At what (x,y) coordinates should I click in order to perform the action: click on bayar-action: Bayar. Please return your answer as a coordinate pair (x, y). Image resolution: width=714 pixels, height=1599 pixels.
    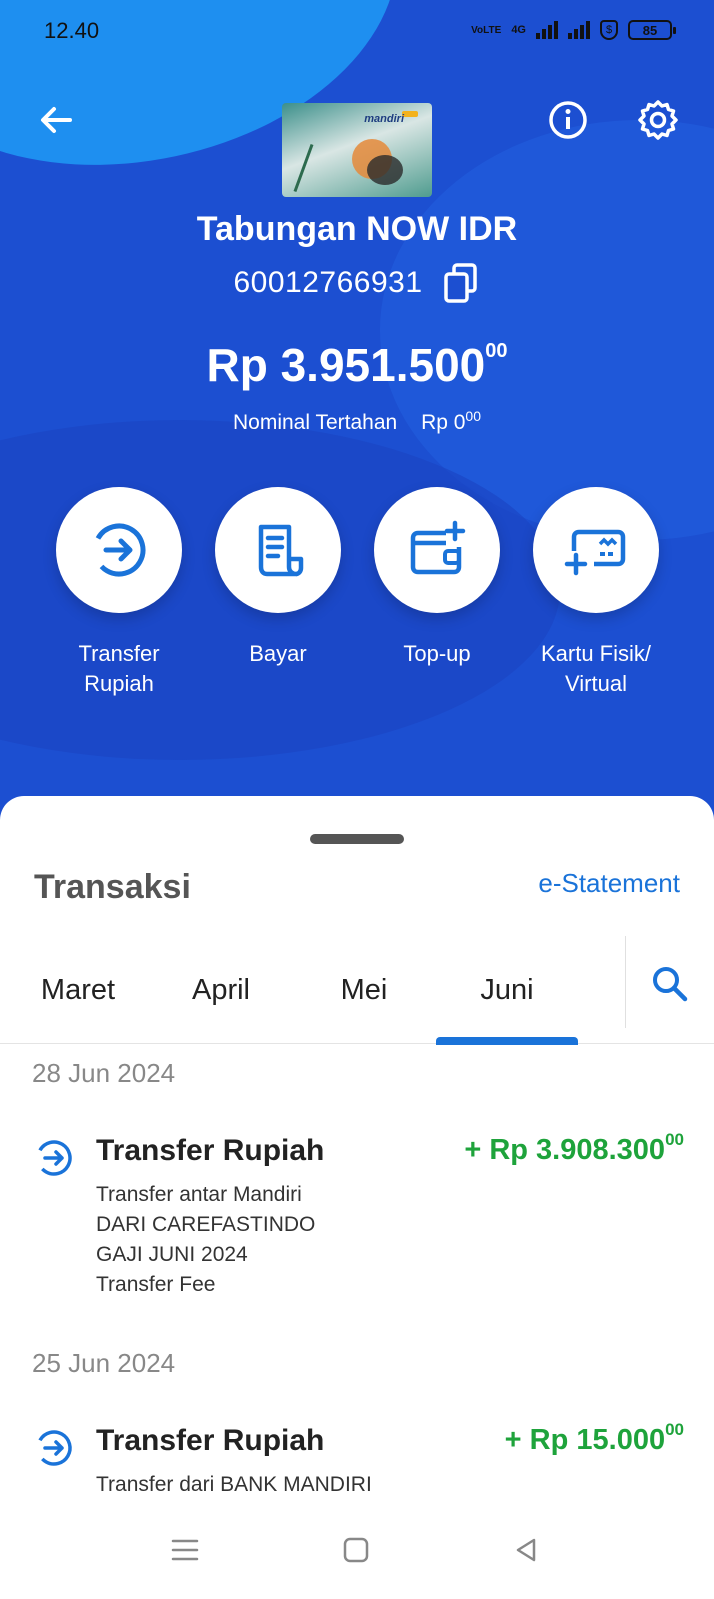
    Looking at the image, I should click on (278, 578).